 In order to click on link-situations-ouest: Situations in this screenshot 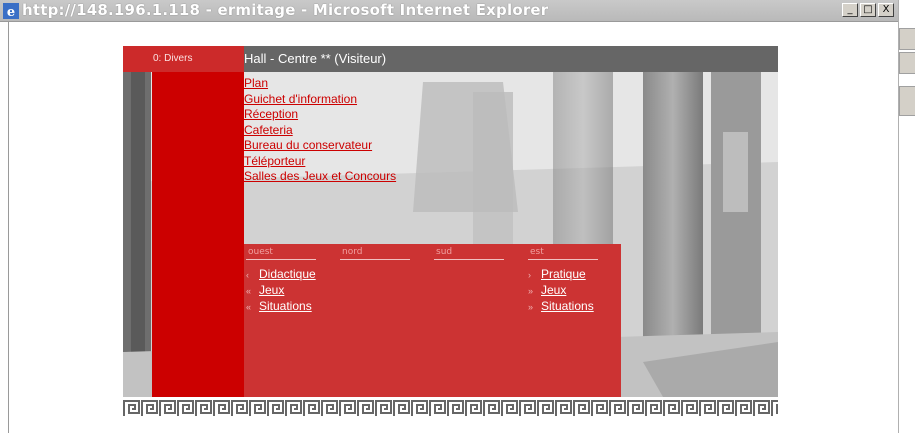, I will do `click(285, 306)`.